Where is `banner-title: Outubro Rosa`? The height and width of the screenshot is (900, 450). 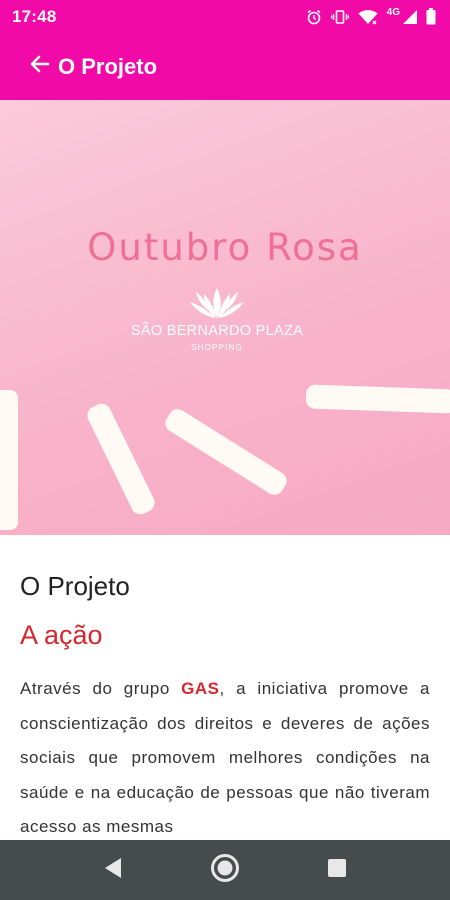
banner-title: Outubro Rosa is located at coordinates (225, 247).